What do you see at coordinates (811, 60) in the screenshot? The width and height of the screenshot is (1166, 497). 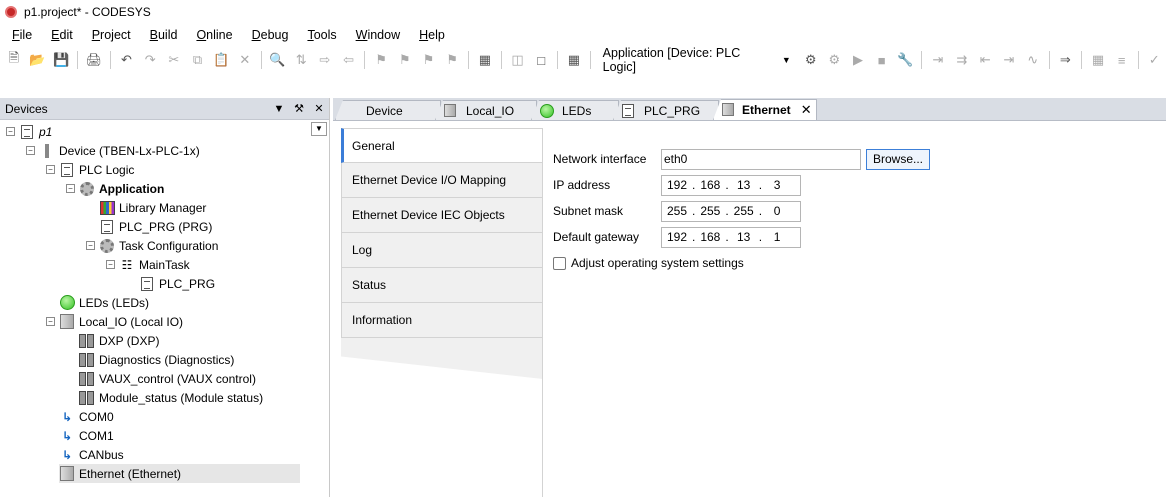 I see `login-icon: ⚙` at bounding box center [811, 60].